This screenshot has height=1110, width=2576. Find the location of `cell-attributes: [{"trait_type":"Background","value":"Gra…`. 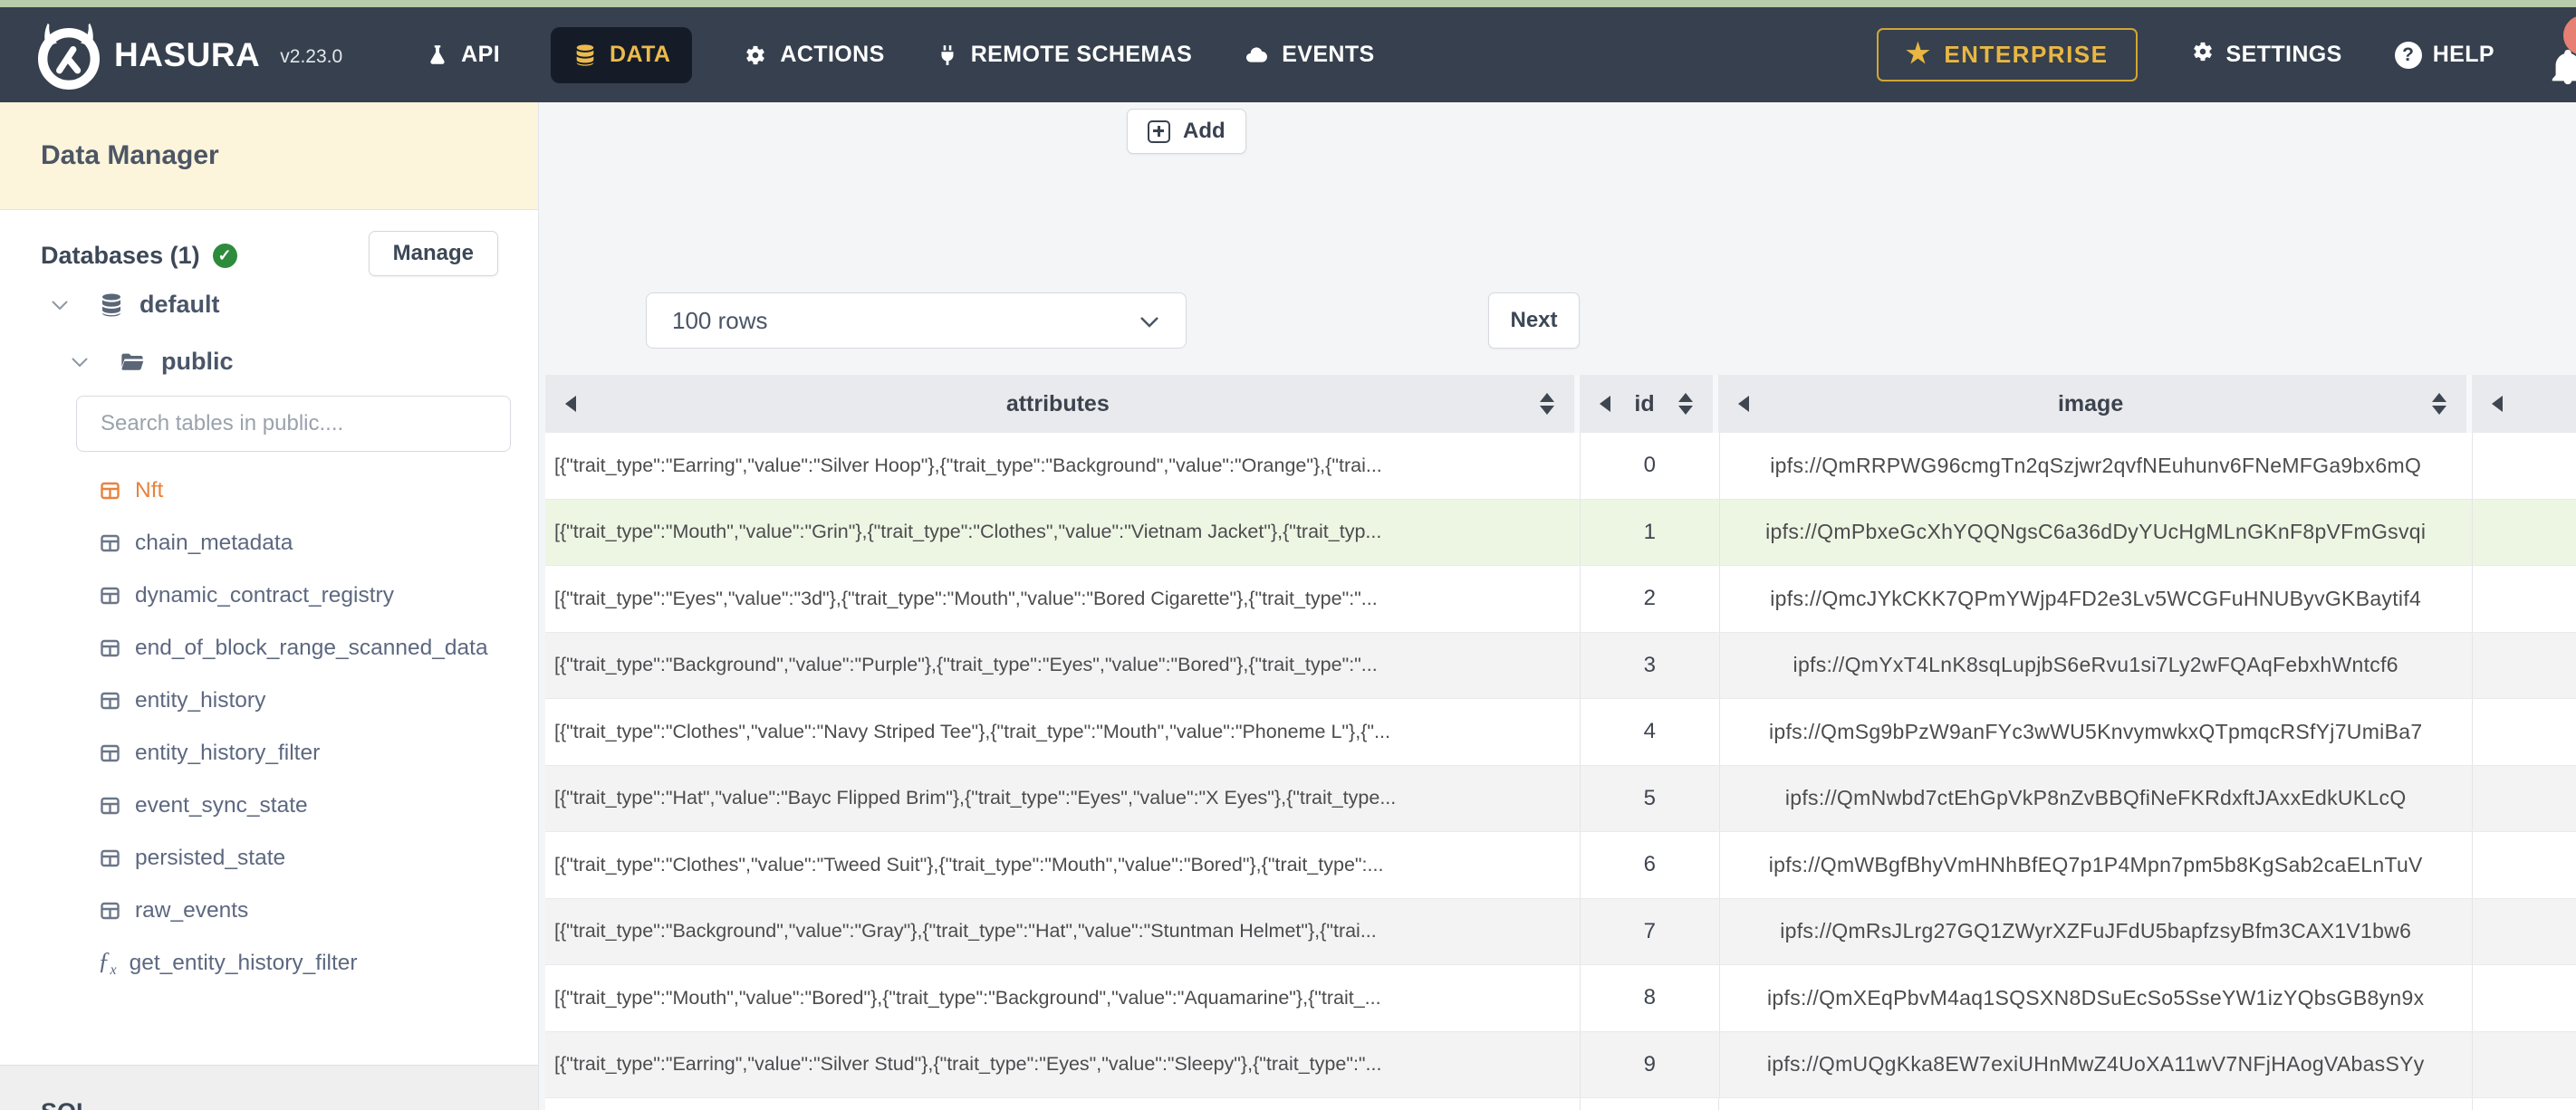

cell-attributes: [{"trait_type":"Background","value":"Gra… is located at coordinates (1062, 932).